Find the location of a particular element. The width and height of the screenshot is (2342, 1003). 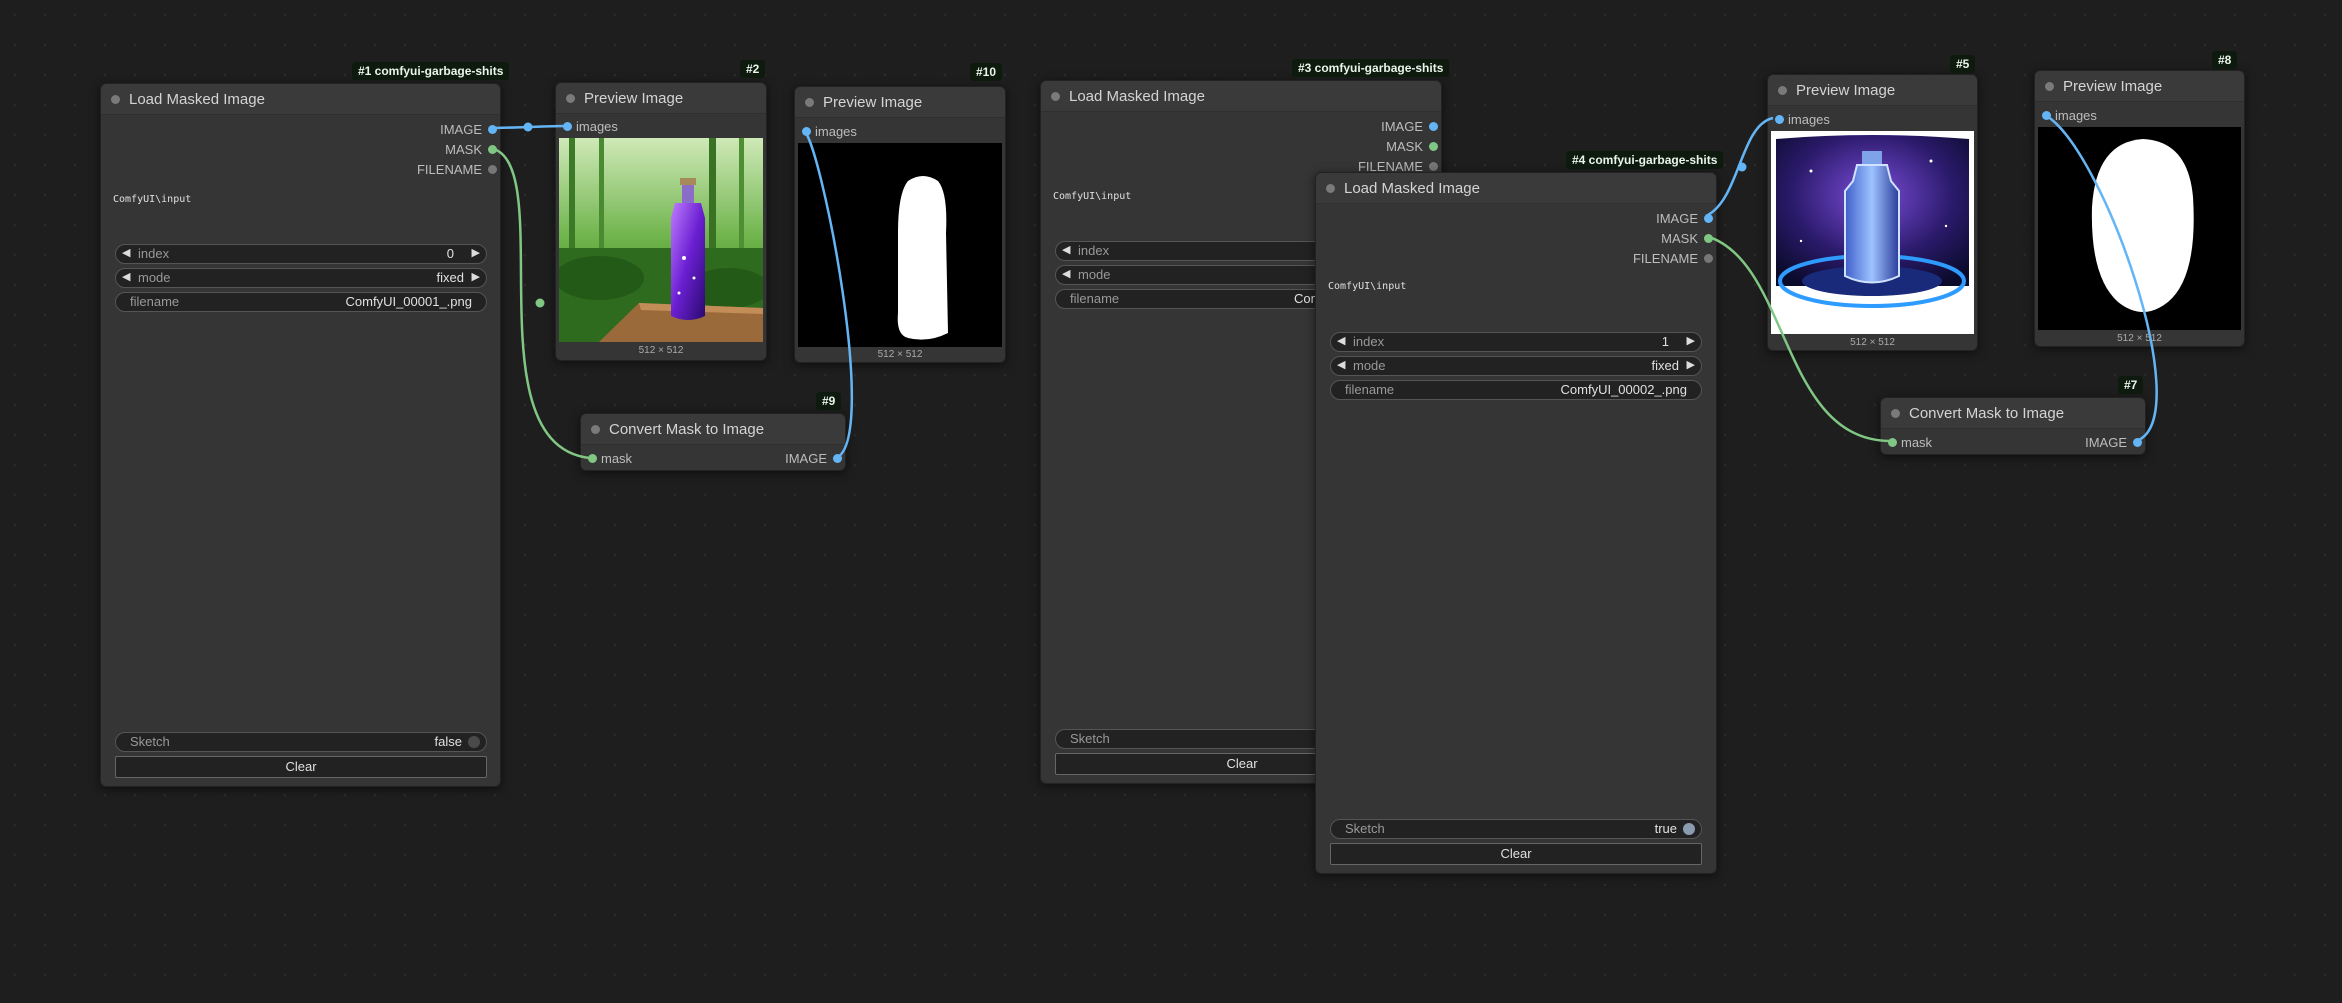

mode-value: fixed is located at coordinates (450, 277).